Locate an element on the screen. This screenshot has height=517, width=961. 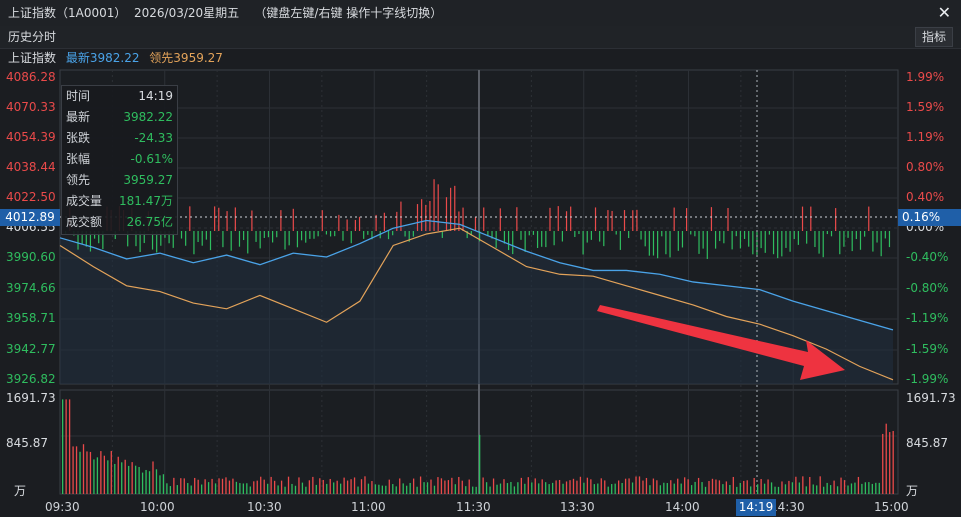
price-tick-left: 4022.50 is located at coordinates (31, 197).